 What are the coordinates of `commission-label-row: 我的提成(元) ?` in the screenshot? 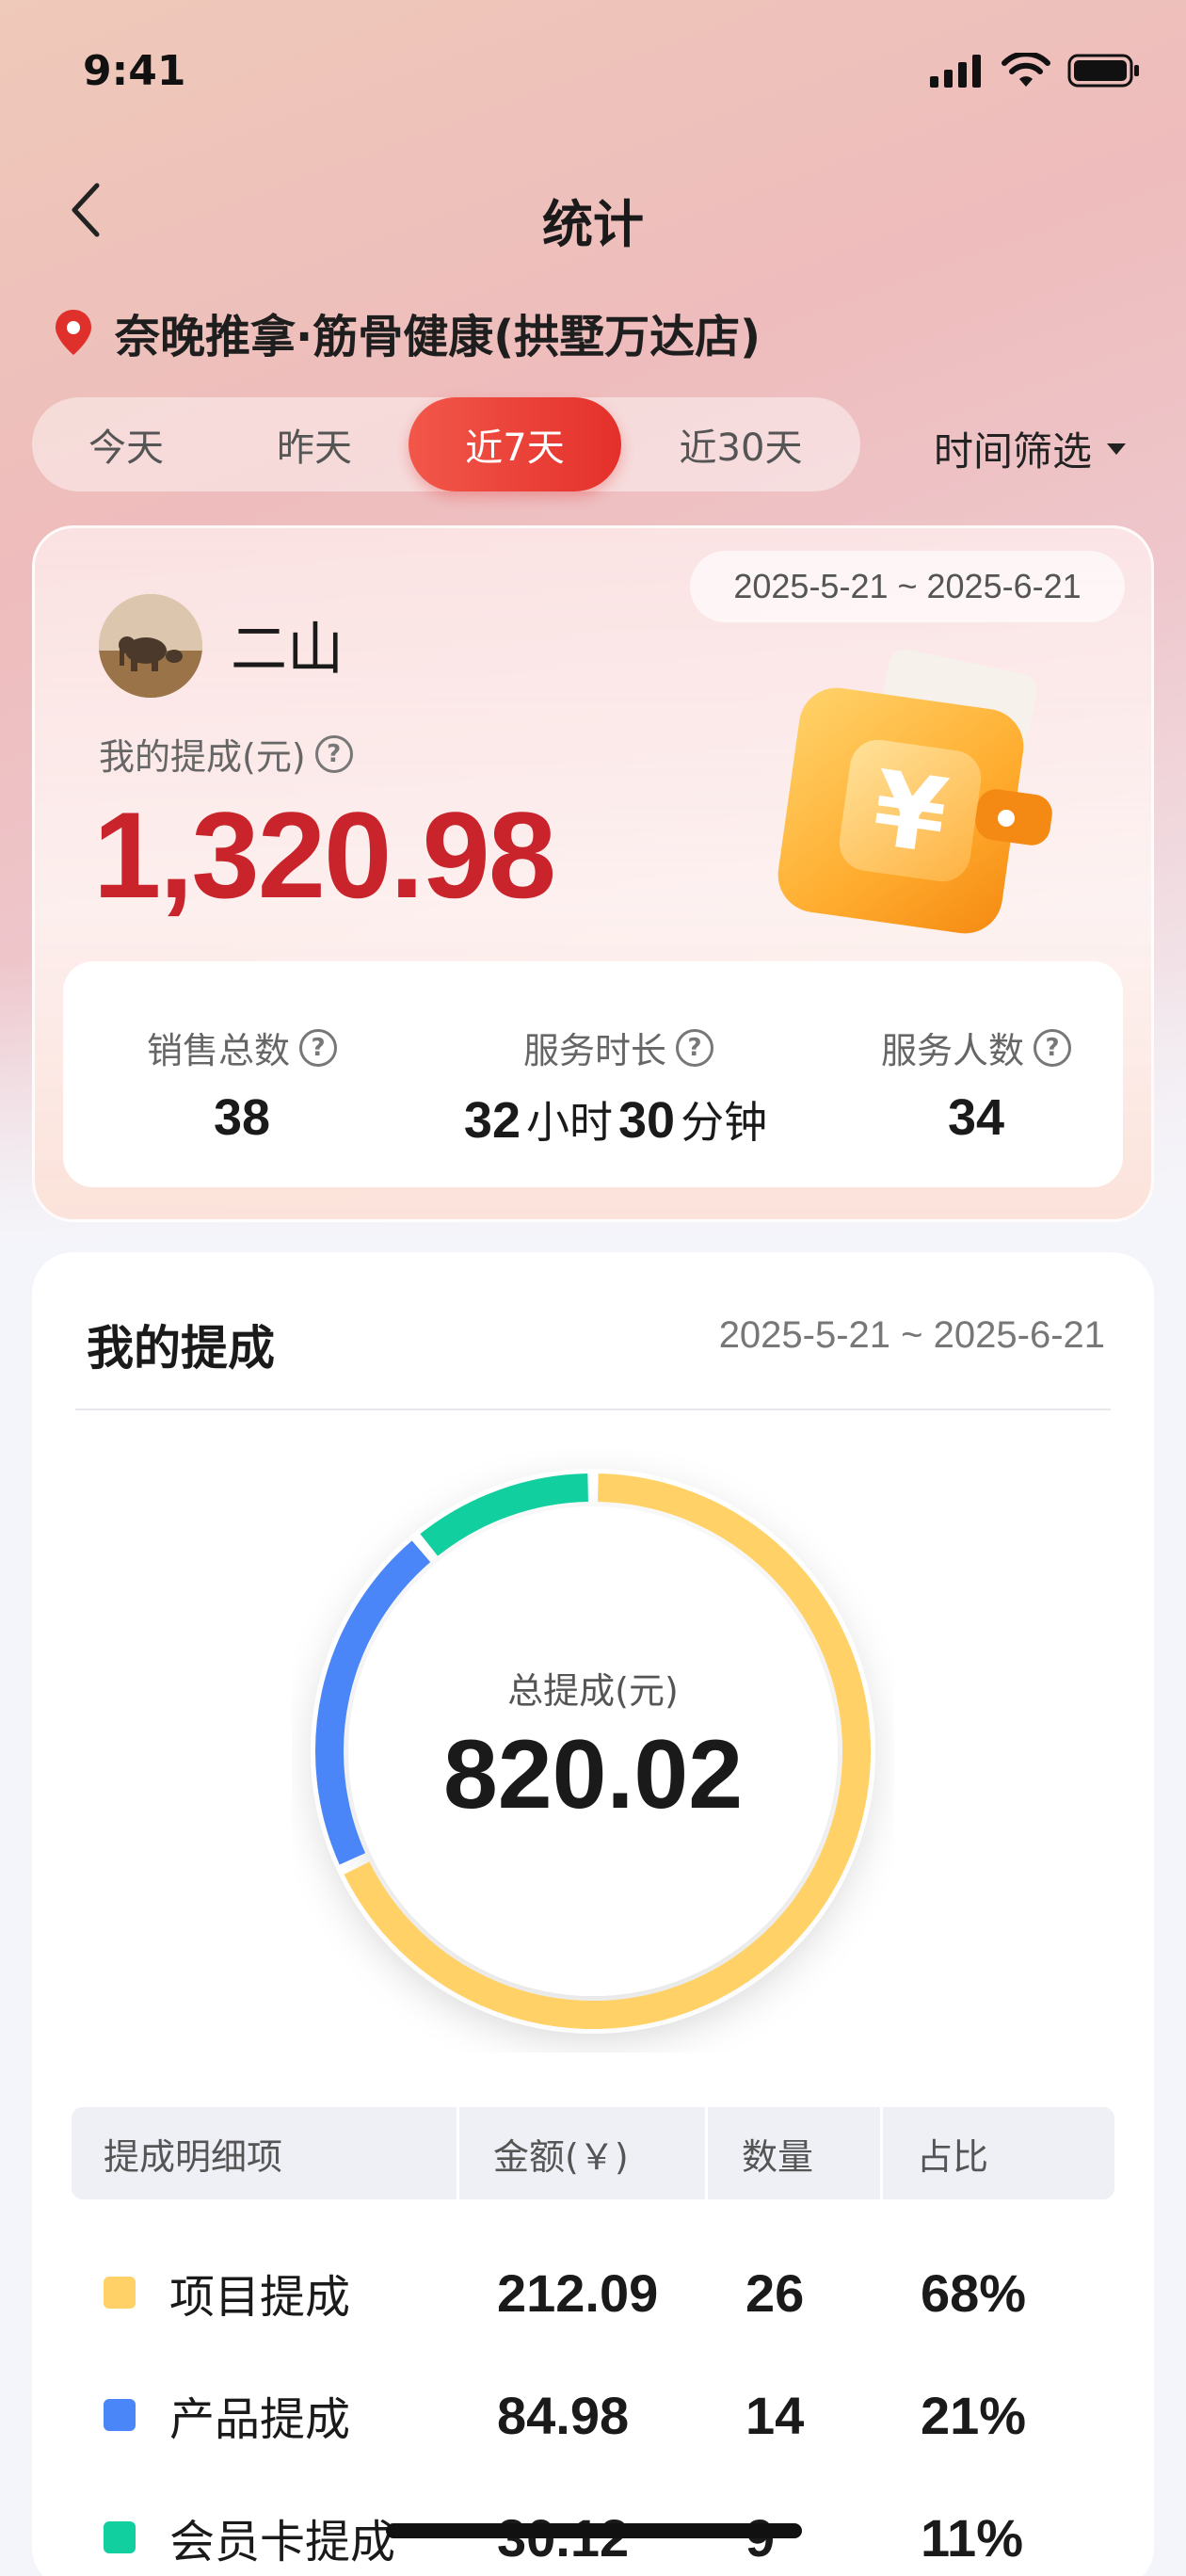 It's located at (226, 754).